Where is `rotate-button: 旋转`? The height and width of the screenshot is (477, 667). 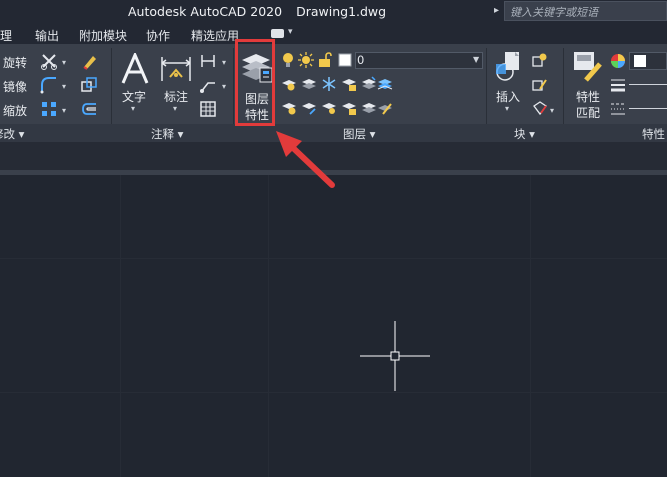
rotate-button: 旋转 is located at coordinates (15, 62).